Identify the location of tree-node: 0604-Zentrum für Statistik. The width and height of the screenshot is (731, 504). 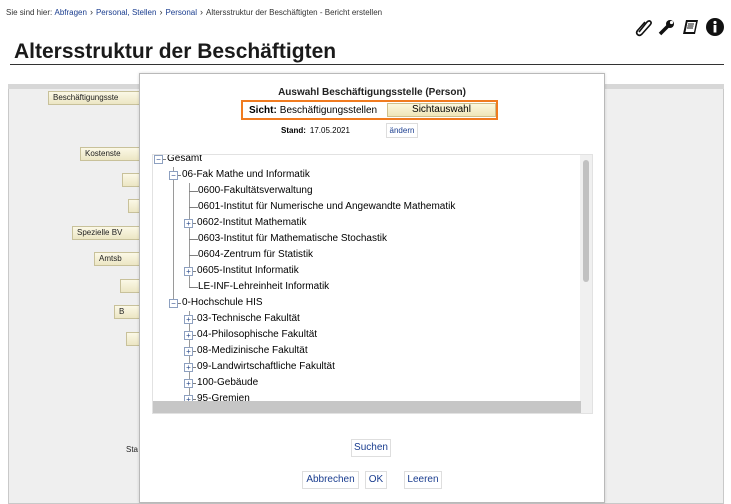
(251, 255).